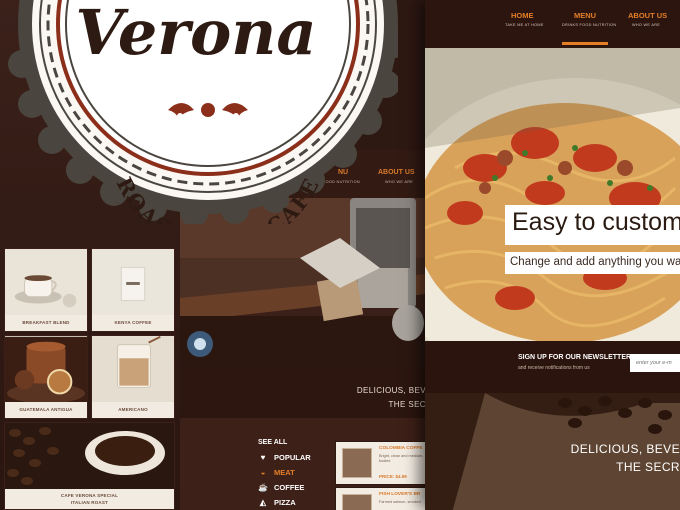 This screenshot has height=510, width=680. Describe the element at coordinates (407, 404) in the screenshot. I see `tagline-line: THE SEC` at that location.